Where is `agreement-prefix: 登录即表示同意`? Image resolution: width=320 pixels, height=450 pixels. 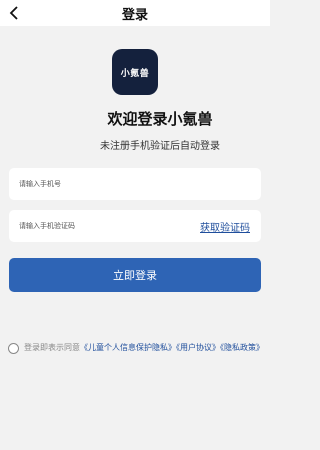
agreement-prefix: 登录即表示同意 is located at coordinates (52, 347).